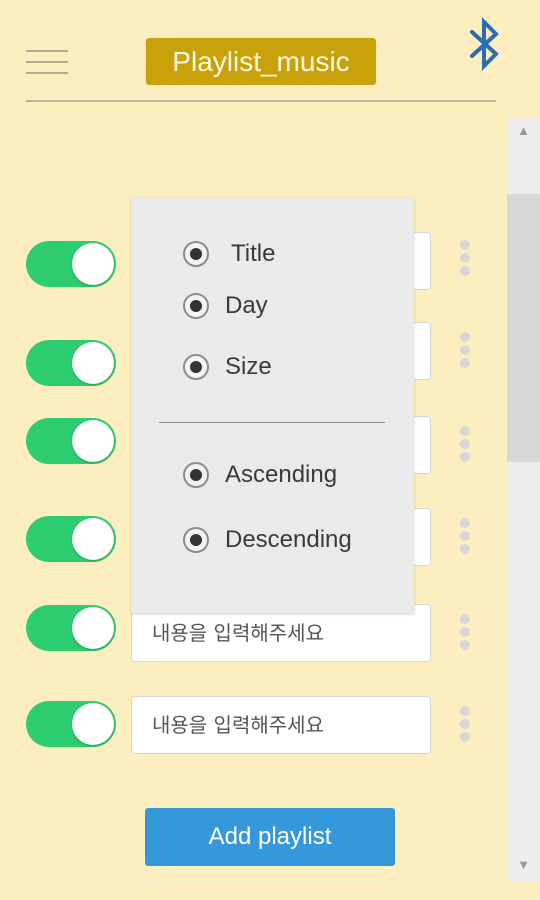 The image size is (540, 900). I want to click on scroll-up-arrow-icon: ▲, so click(523, 131).